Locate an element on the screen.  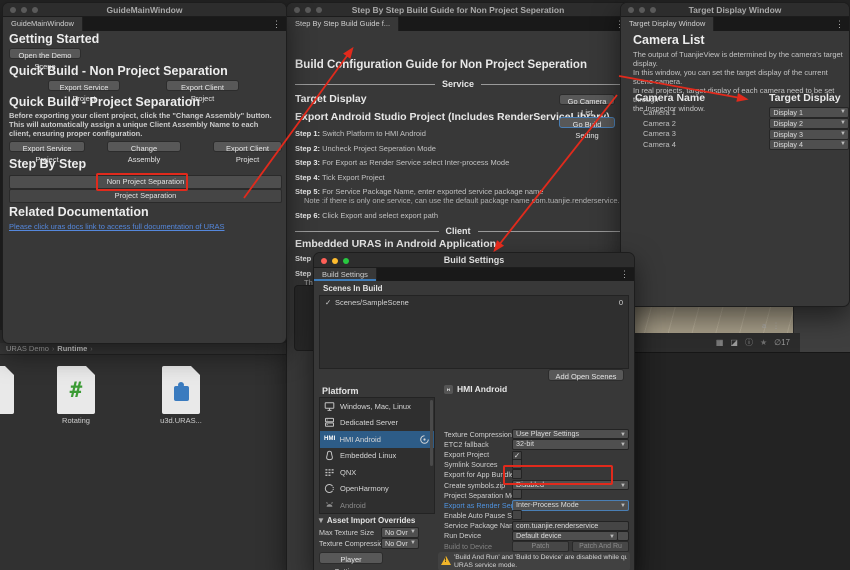
target-display-dropdown: Display 3 ▼ is located at coordinates (809, 134).